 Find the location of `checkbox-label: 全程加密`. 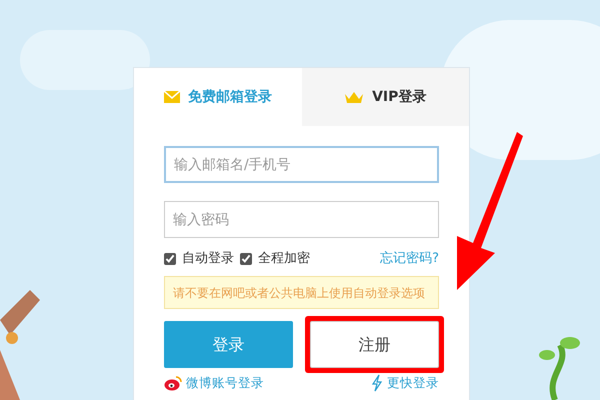

checkbox-label: 全程加密 is located at coordinates (284, 259).